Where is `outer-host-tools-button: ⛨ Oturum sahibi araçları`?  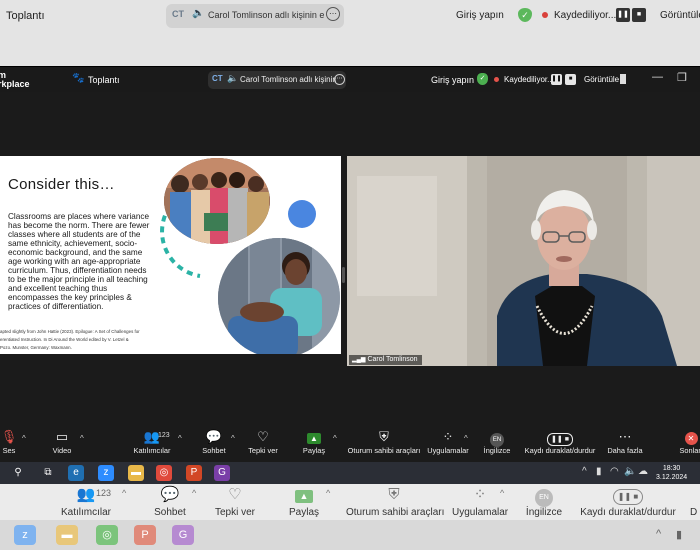 outer-host-tools-button: ⛨ Oturum sahibi araçları is located at coordinates (395, 502).